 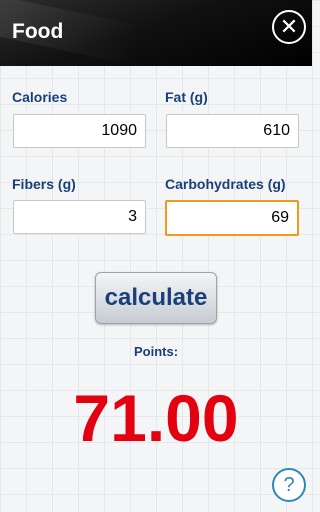 What do you see at coordinates (156, 33) in the screenshot?
I see `app-header: Food ✕` at bounding box center [156, 33].